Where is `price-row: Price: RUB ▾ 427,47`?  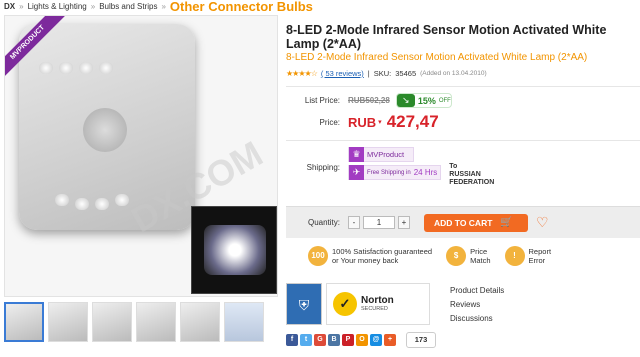 price-row: Price: RUB ▾ 427,47 is located at coordinates (463, 122).